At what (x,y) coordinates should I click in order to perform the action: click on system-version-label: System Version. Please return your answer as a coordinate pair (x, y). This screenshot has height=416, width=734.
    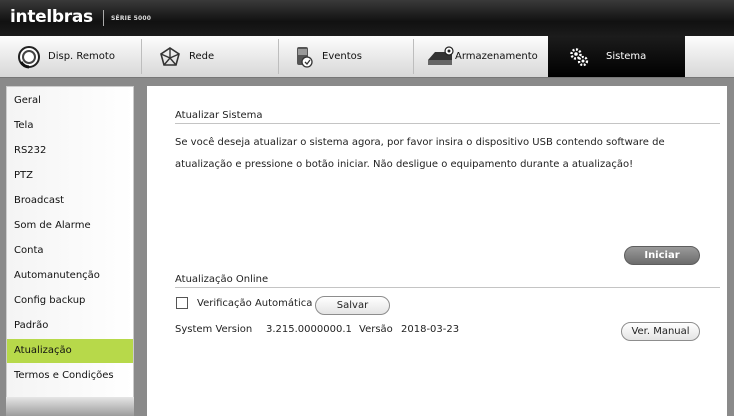
    Looking at the image, I should click on (214, 329).